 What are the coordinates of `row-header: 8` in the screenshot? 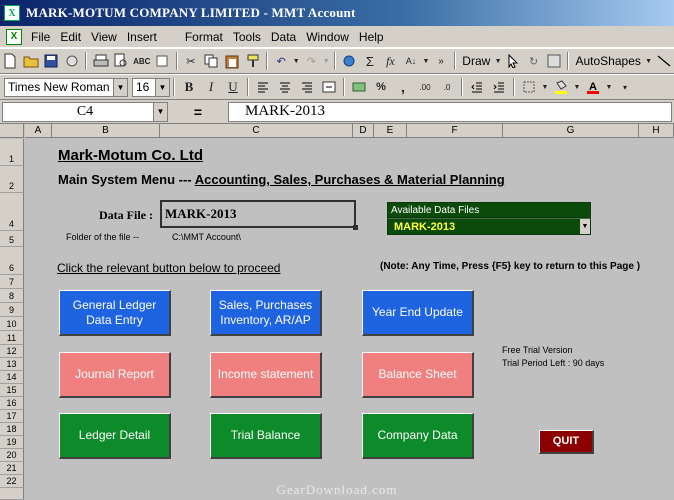 It's located at (12, 296).